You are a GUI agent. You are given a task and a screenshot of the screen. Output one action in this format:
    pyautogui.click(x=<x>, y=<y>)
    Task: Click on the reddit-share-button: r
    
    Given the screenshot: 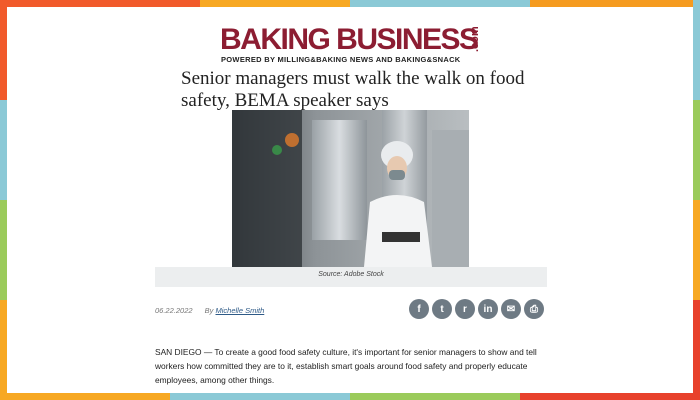 What is the action you would take?
    pyautogui.click(x=465, y=309)
    